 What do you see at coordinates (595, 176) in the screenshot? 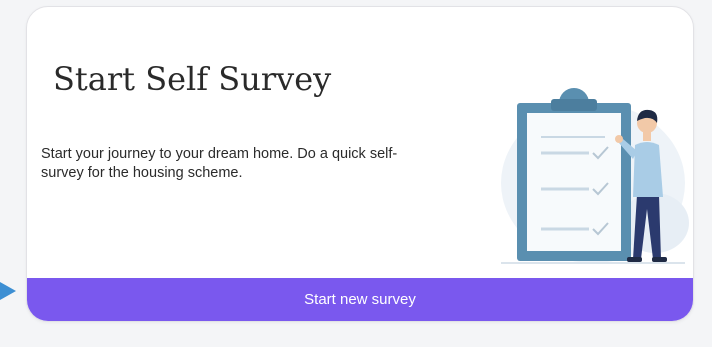
I see `survey-checklist-illustration-icon` at bounding box center [595, 176].